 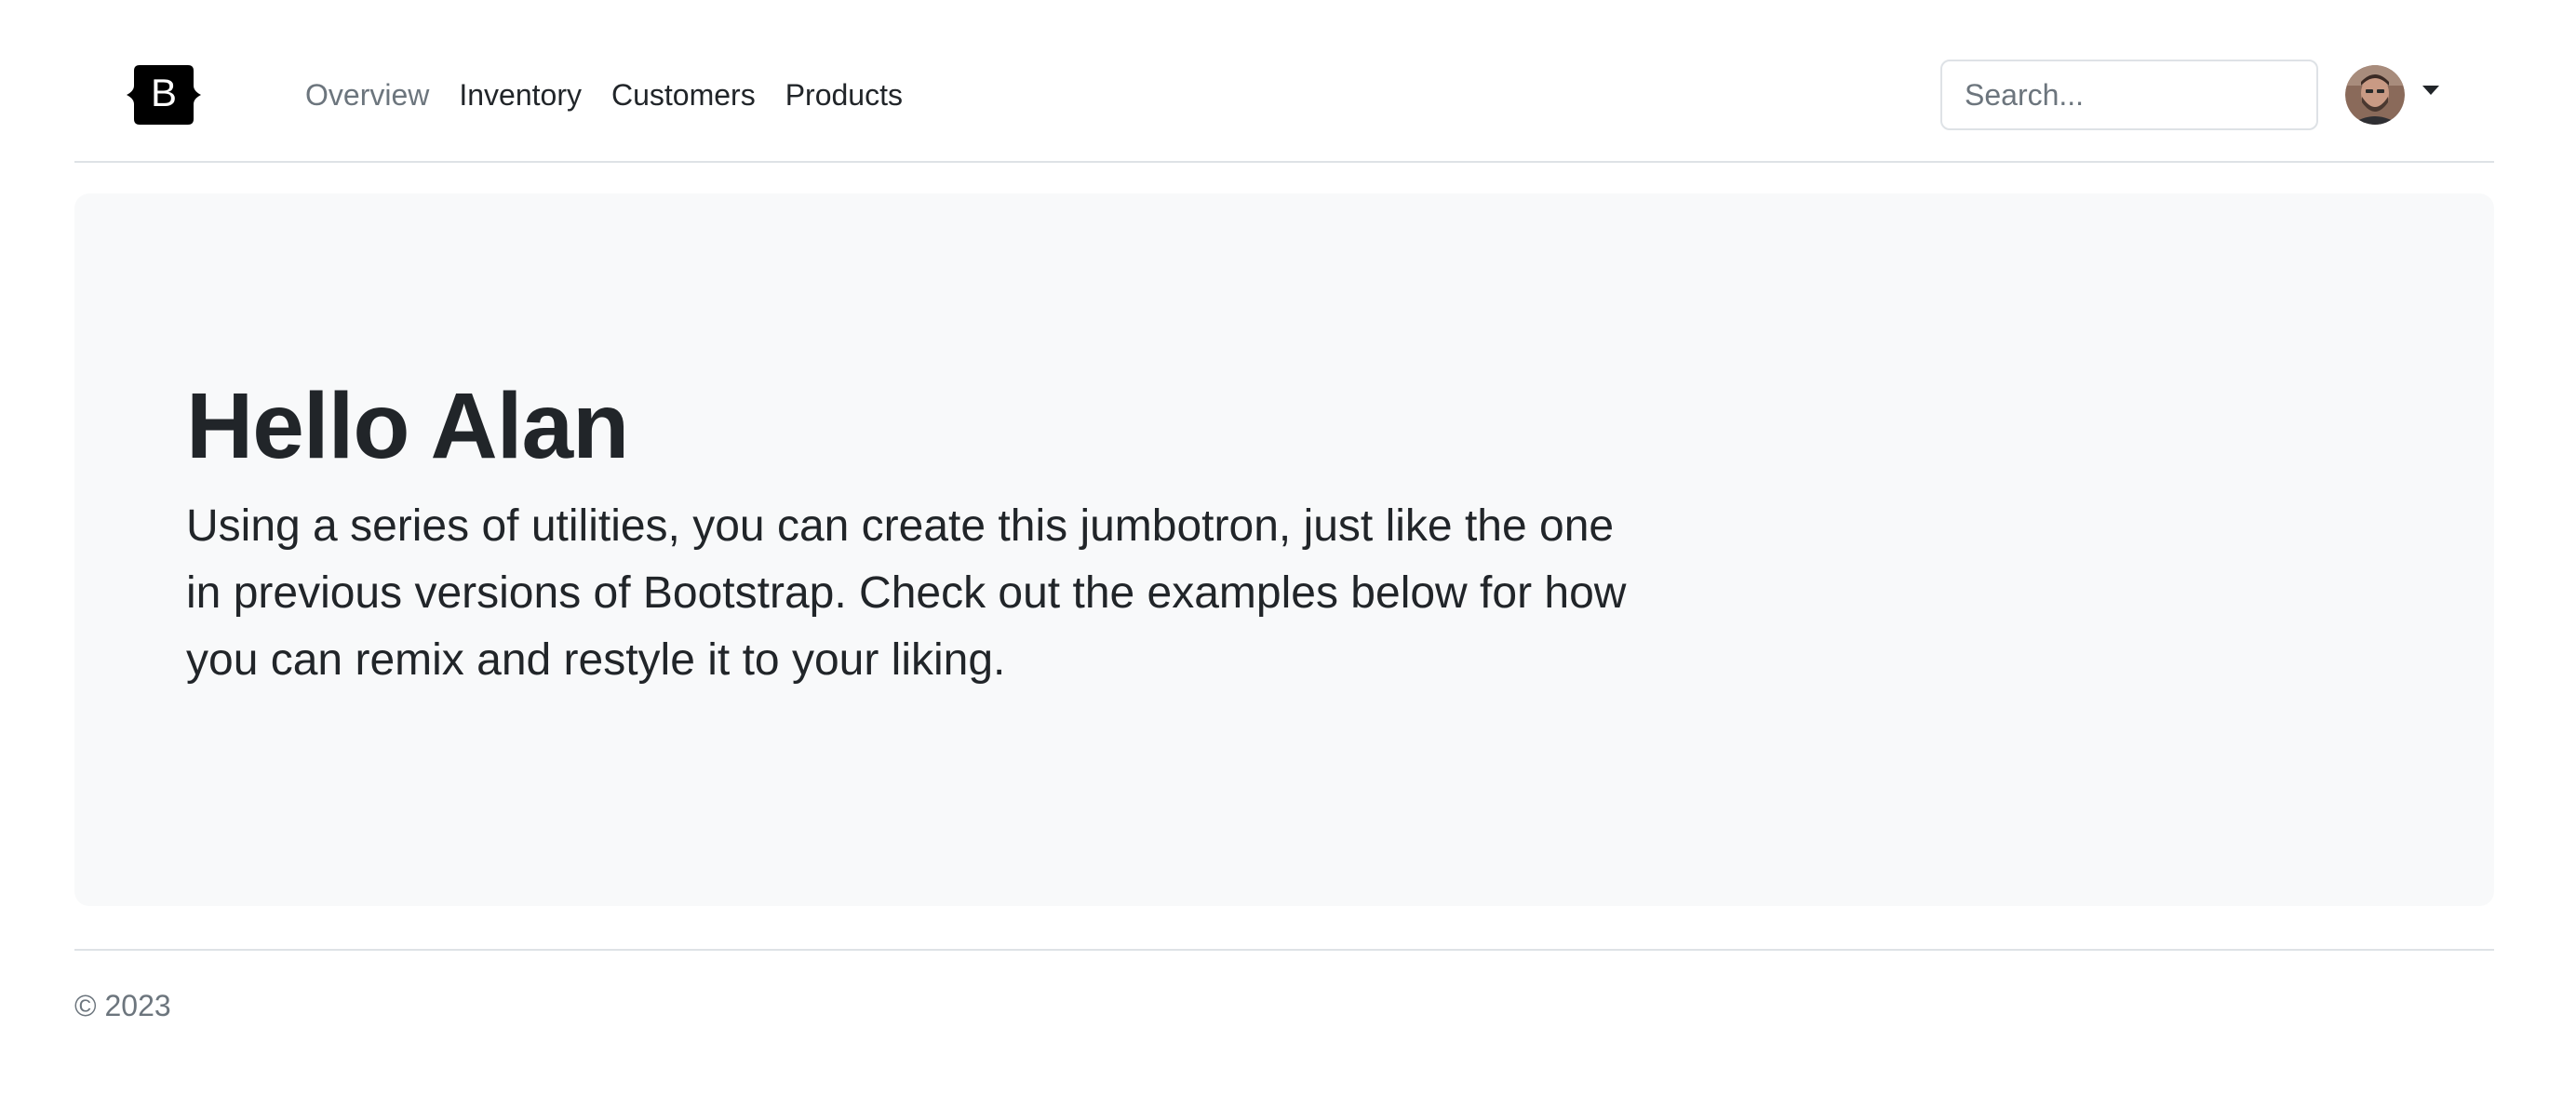 What do you see at coordinates (164, 92) in the screenshot?
I see `svg-text: B` at bounding box center [164, 92].